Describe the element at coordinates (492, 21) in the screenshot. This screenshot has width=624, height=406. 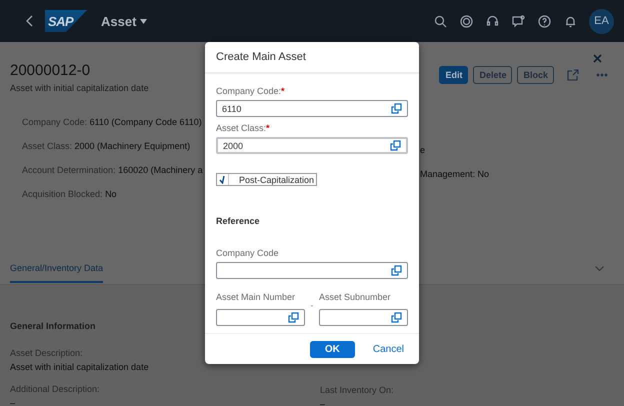
I see `headset-icon` at that location.